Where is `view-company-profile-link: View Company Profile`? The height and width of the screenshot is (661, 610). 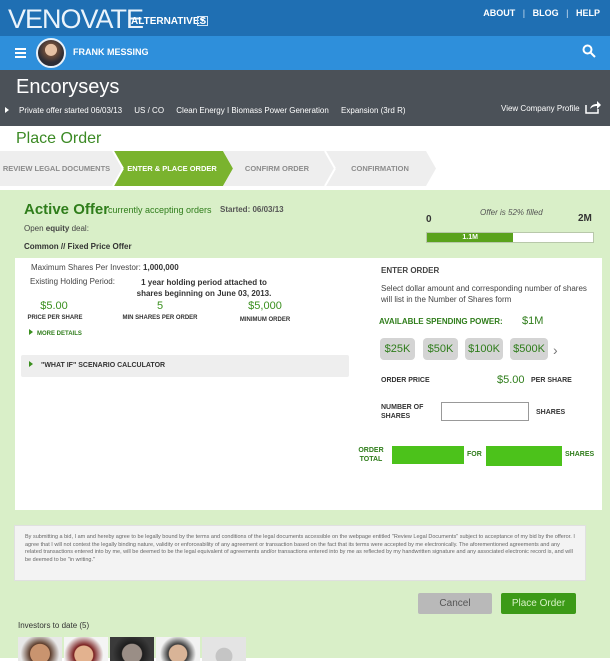
view-company-profile-link: View Company Profile is located at coordinates (540, 108).